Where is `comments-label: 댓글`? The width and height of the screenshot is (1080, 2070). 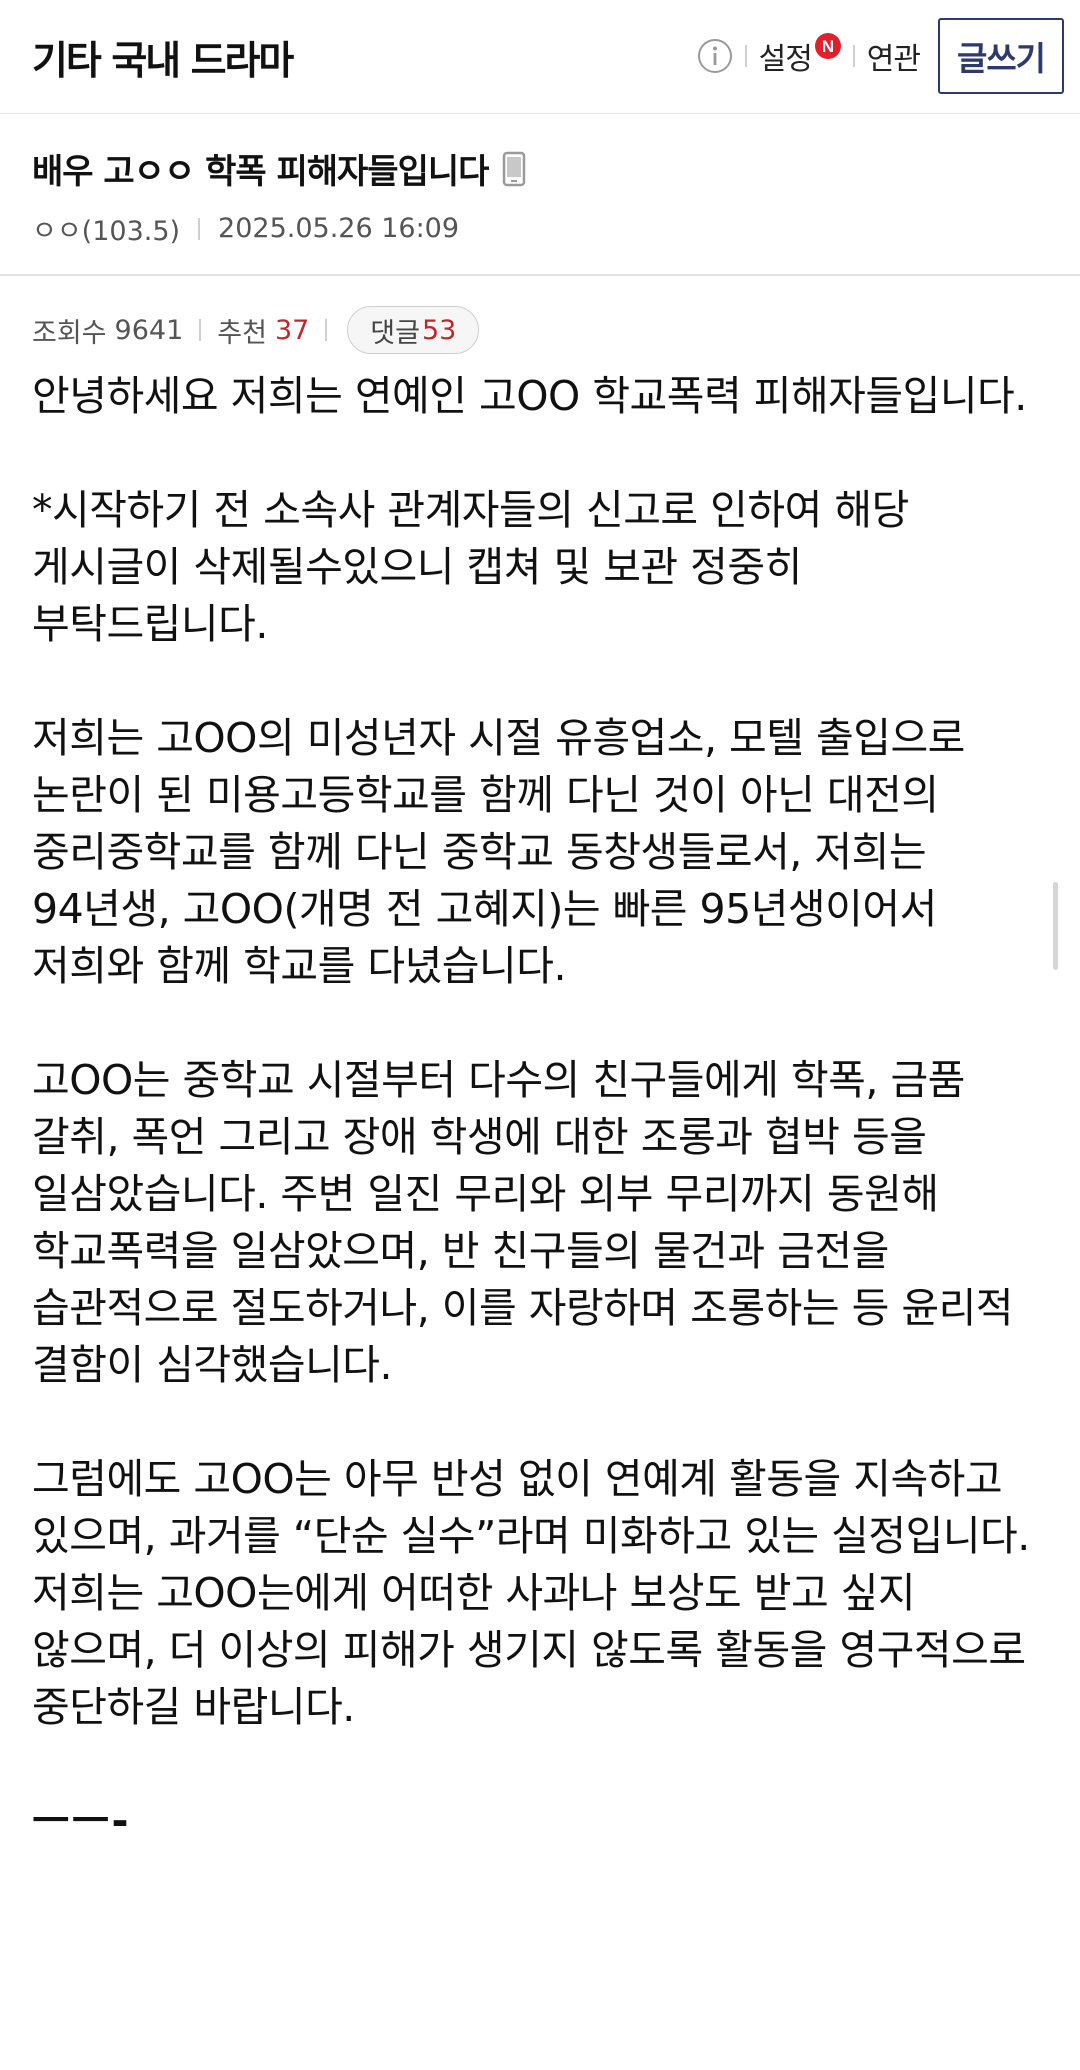 comments-label: 댓글 is located at coordinates (395, 333).